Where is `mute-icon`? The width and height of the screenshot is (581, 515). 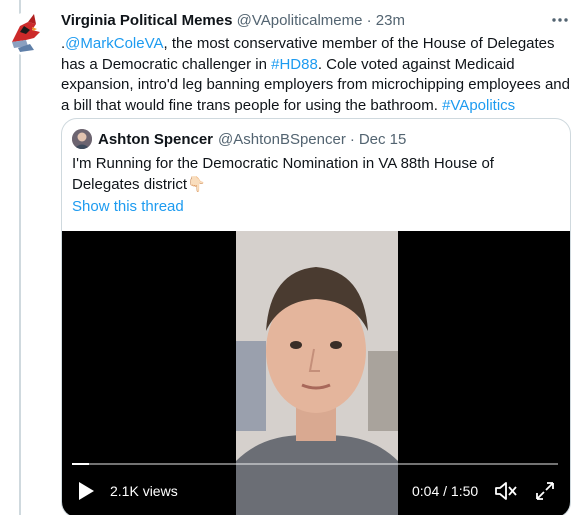 mute-icon is located at coordinates (506, 491).